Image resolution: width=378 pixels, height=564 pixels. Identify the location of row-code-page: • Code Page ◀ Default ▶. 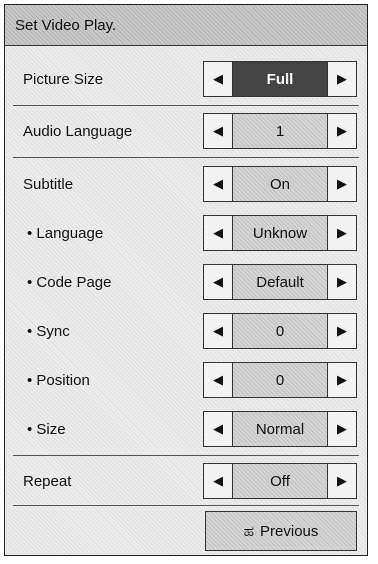
(186, 282).